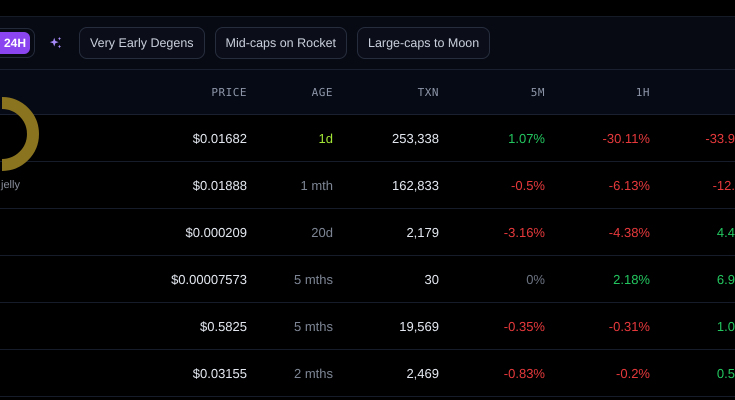 This screenshot has width=735, height=400. I want to click on txn-cell-text: 30, so click(431, 279).